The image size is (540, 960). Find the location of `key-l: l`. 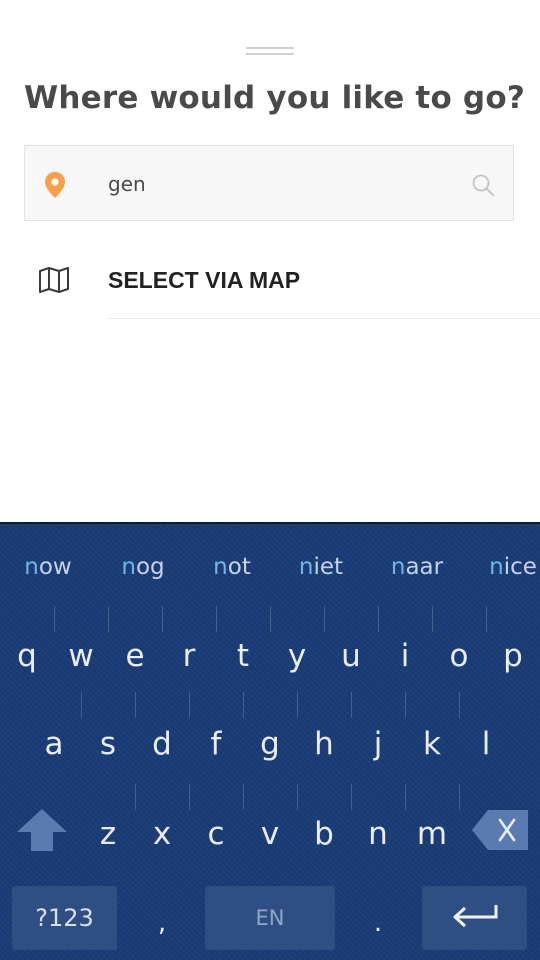

key-l: l is located at coordinates (486, 744).